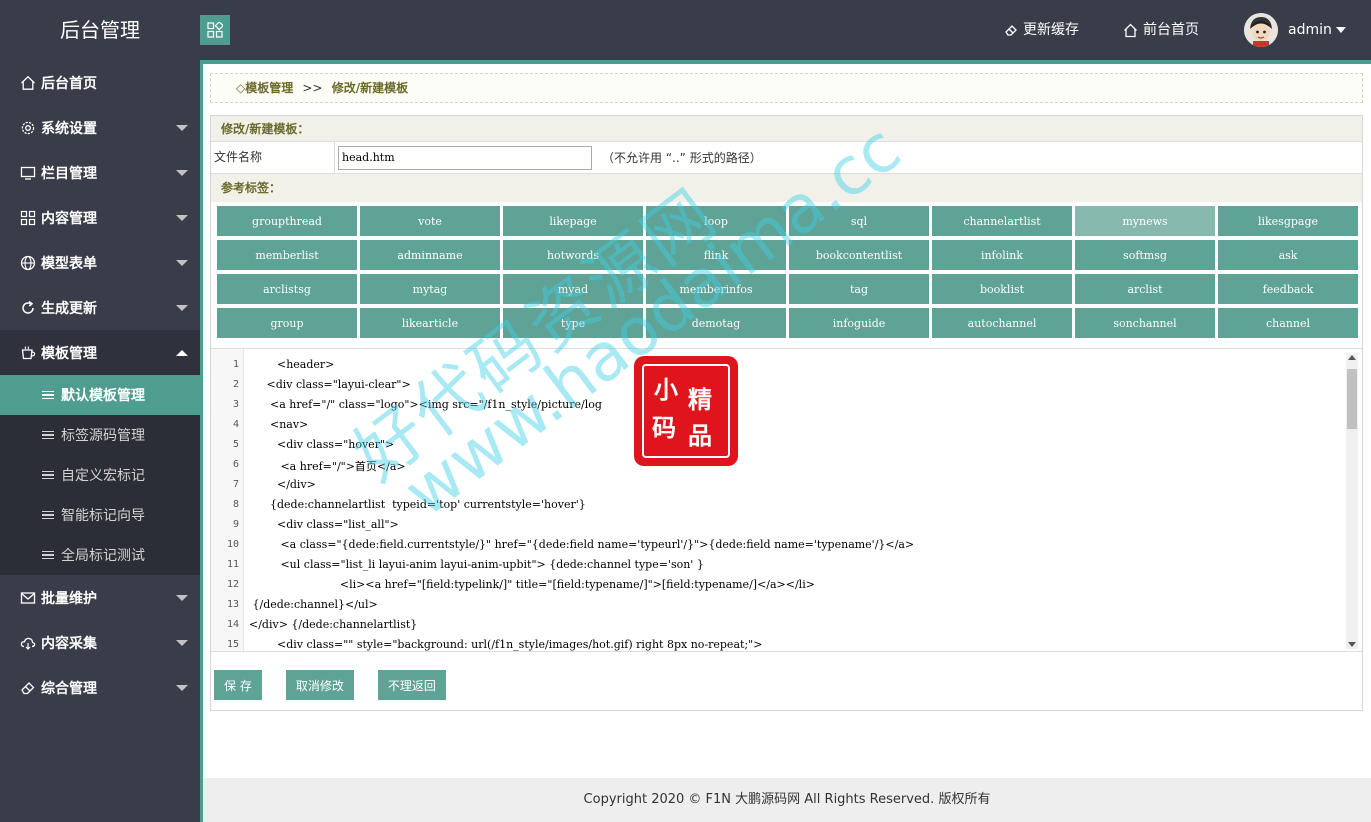 The width and height of the screenshot is (1371, 822). I want to click on globe-icon, so click(28, 263).